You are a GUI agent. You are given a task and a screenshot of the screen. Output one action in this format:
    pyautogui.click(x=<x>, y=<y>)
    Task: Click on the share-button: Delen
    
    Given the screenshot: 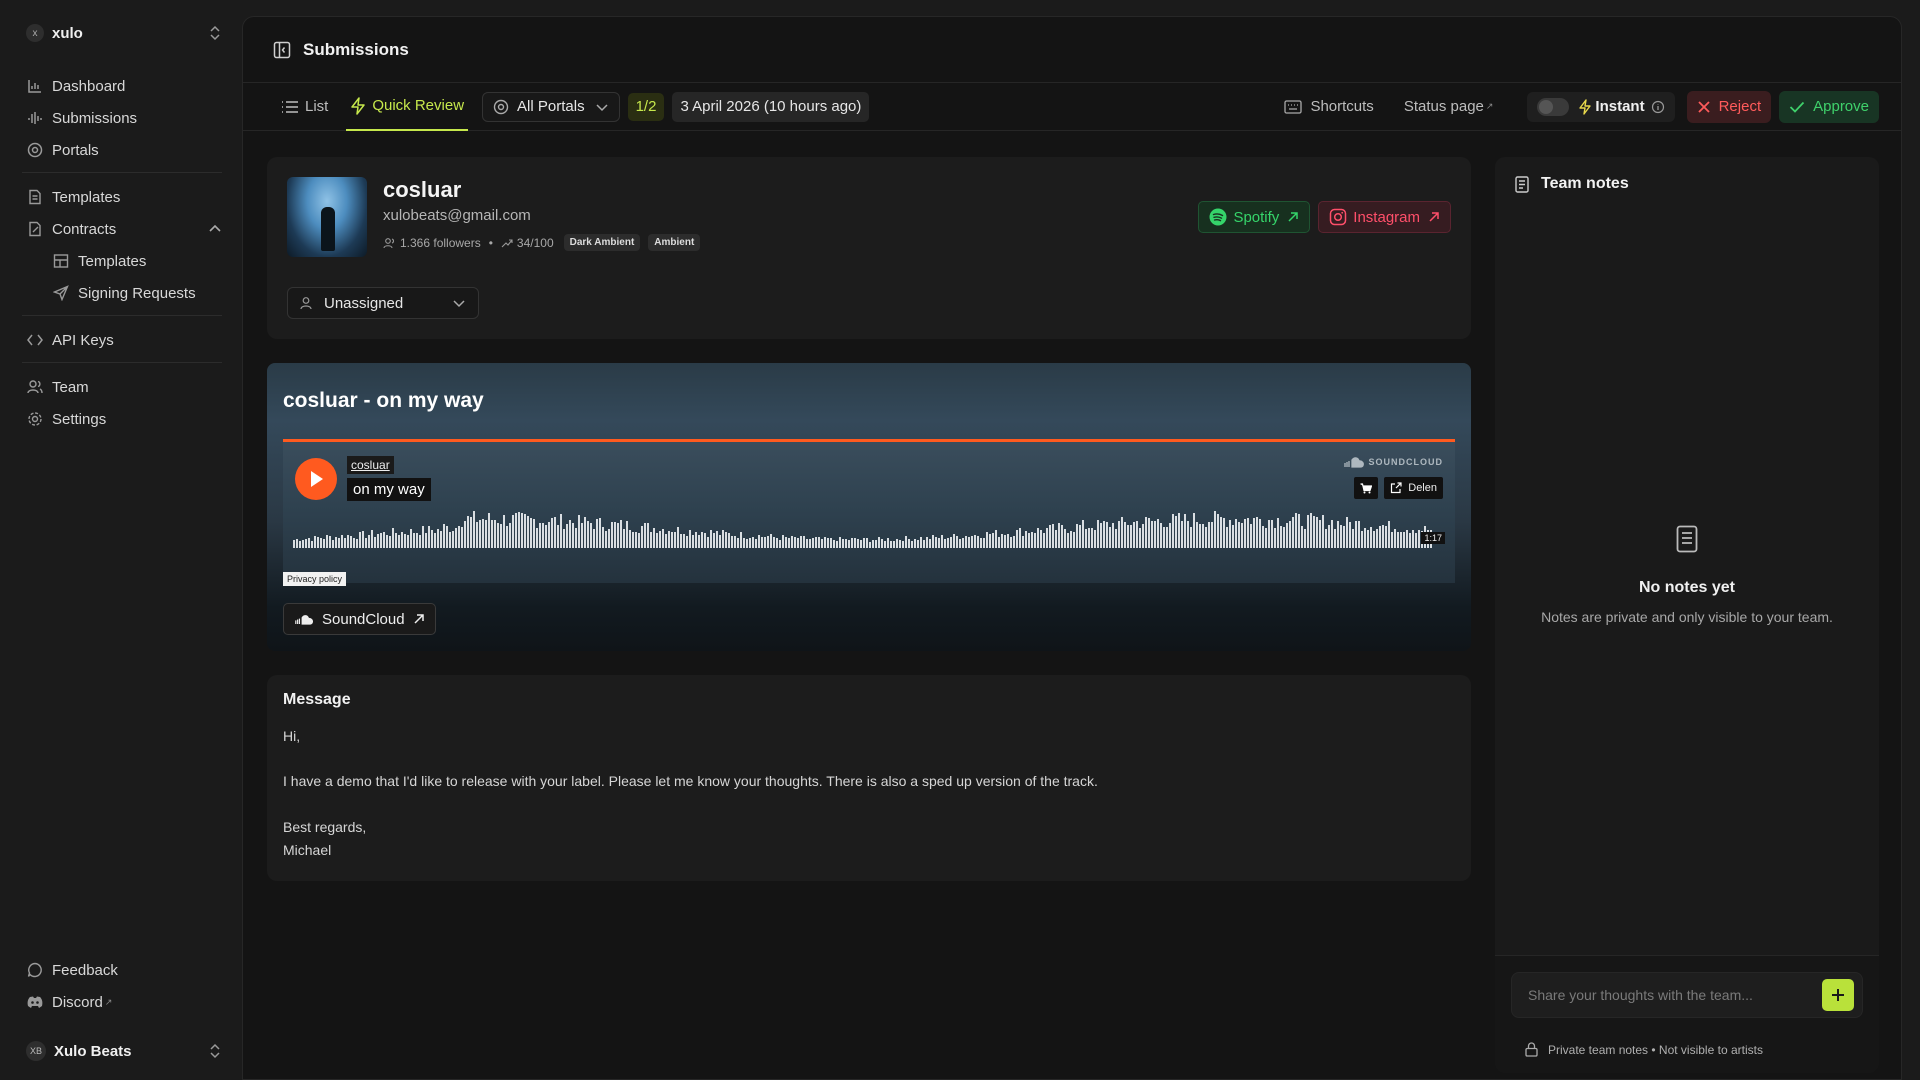 What is the action you would take?
    pyautogui.click(x=1413, y=488)
    